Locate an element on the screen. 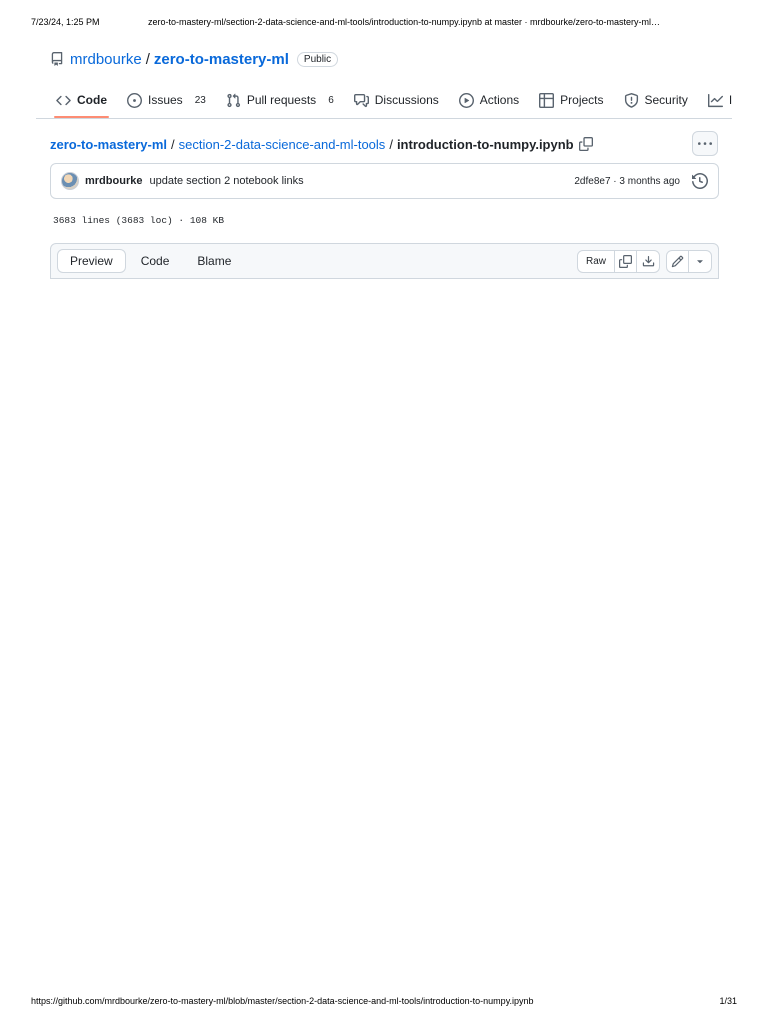 The height and width of the screenshot is (1024, 768). tab-actions: Actions is located at coordinates (489, 100).